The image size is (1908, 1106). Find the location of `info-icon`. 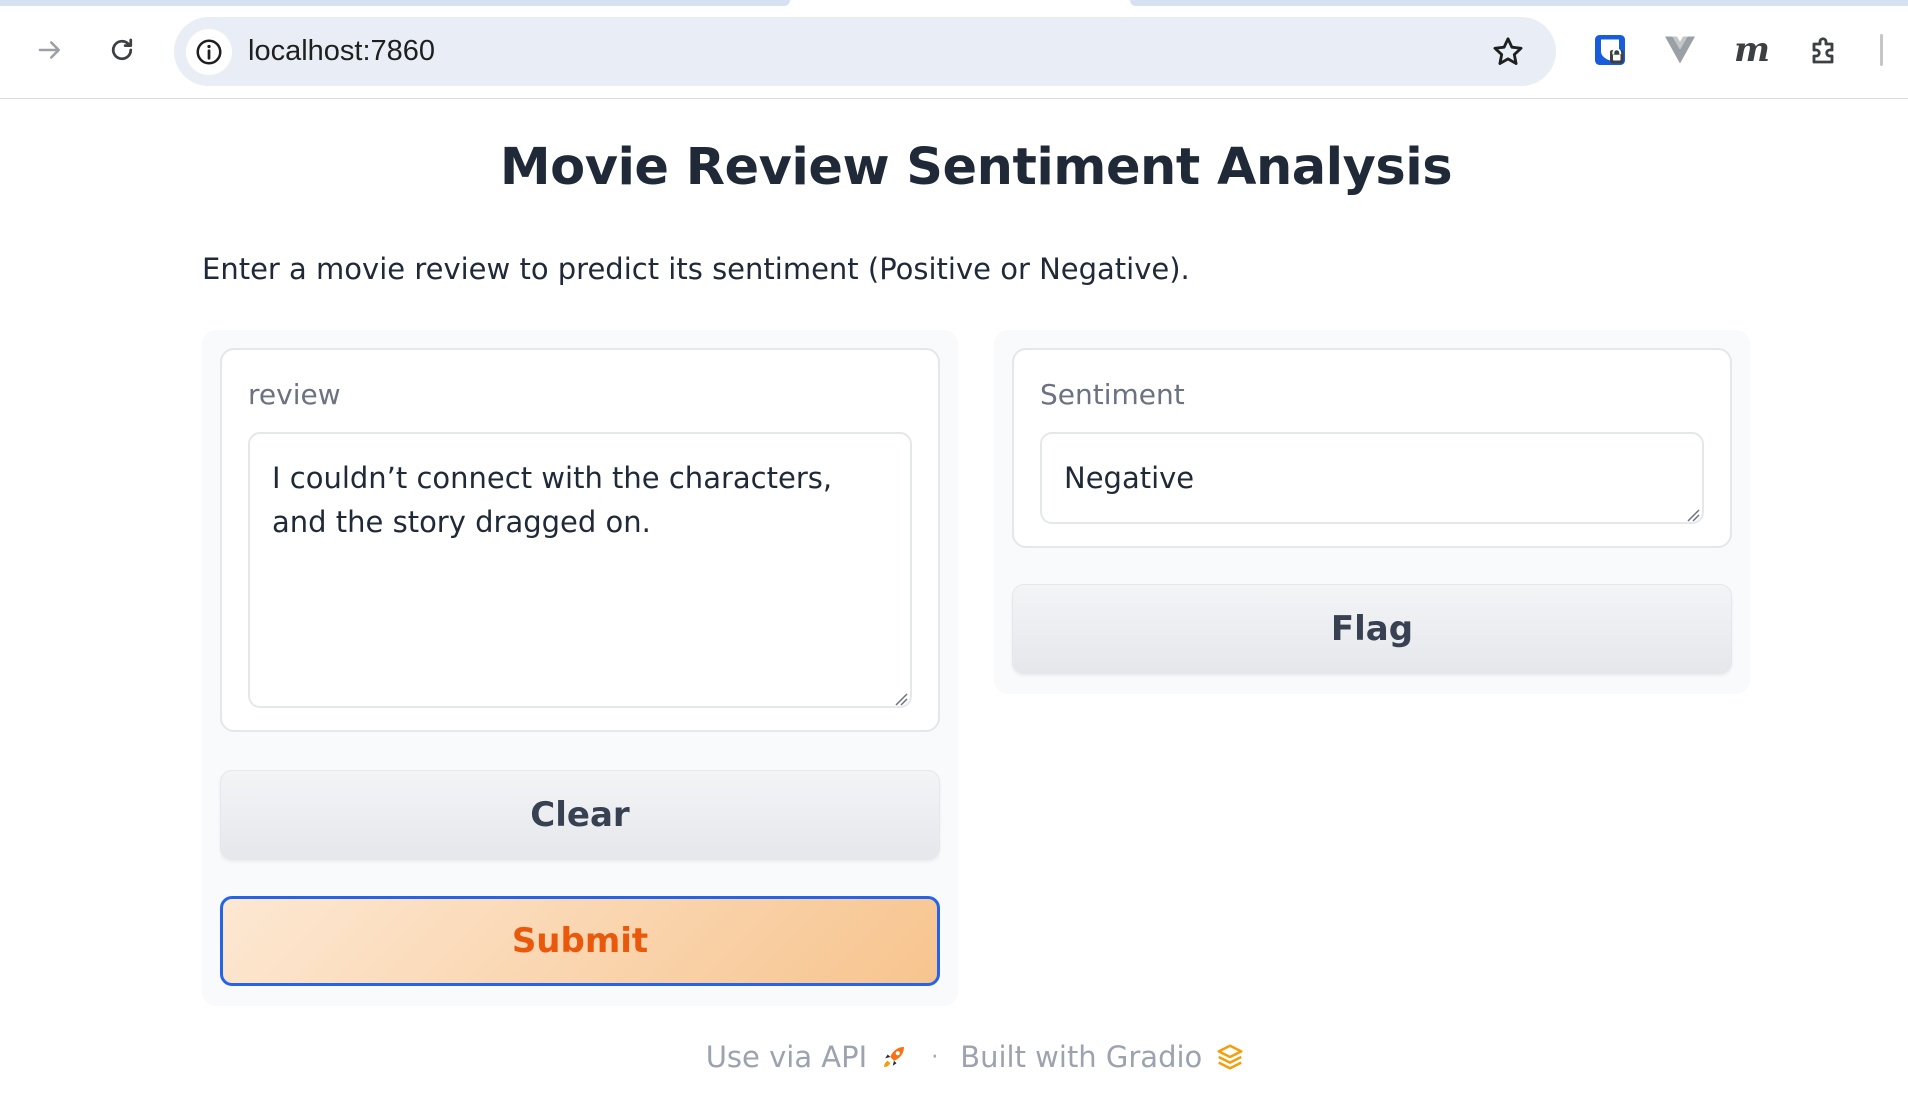

info-icon is located at coordinates (209, 52).